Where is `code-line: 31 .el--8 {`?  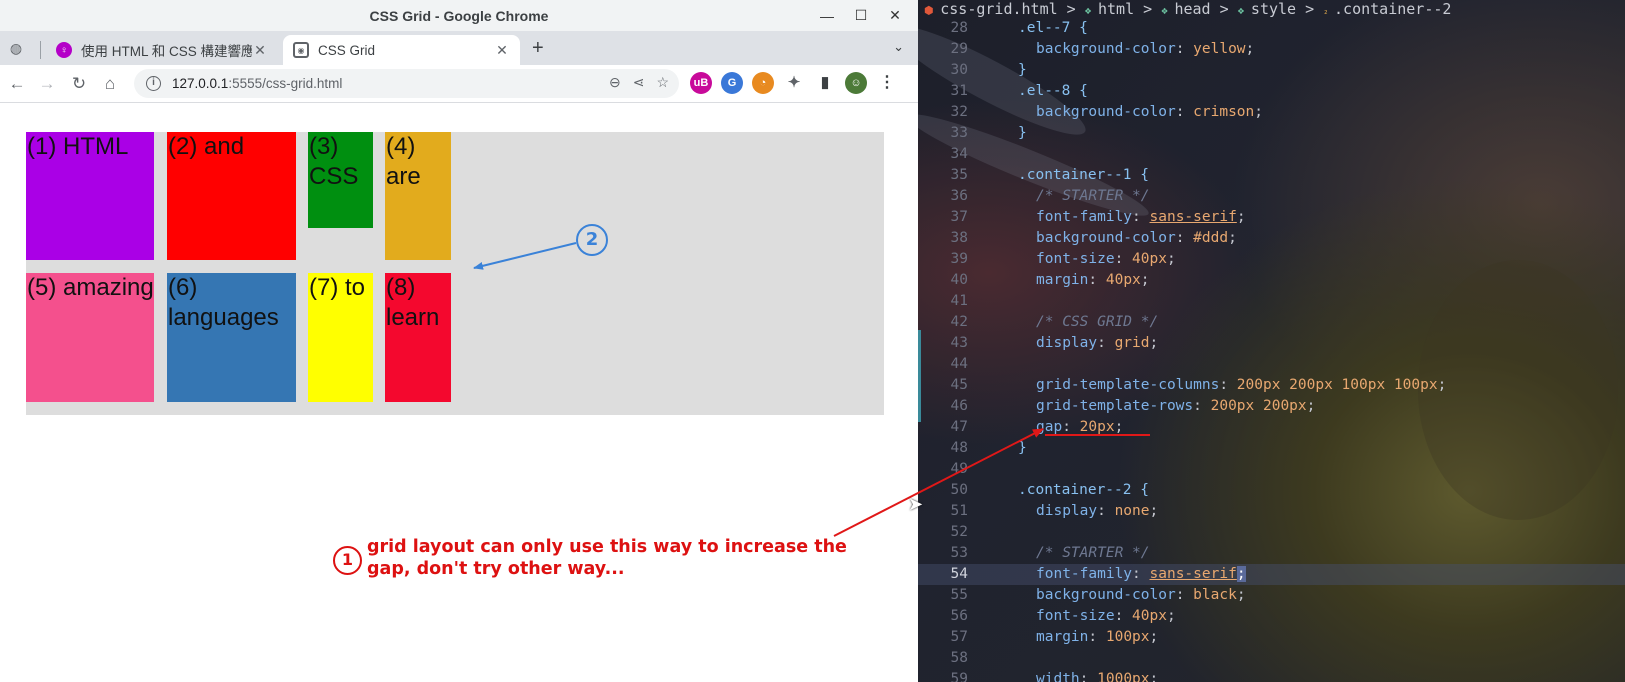 code-line: 31 .el--8 { is located at coordinates (1271, 91).